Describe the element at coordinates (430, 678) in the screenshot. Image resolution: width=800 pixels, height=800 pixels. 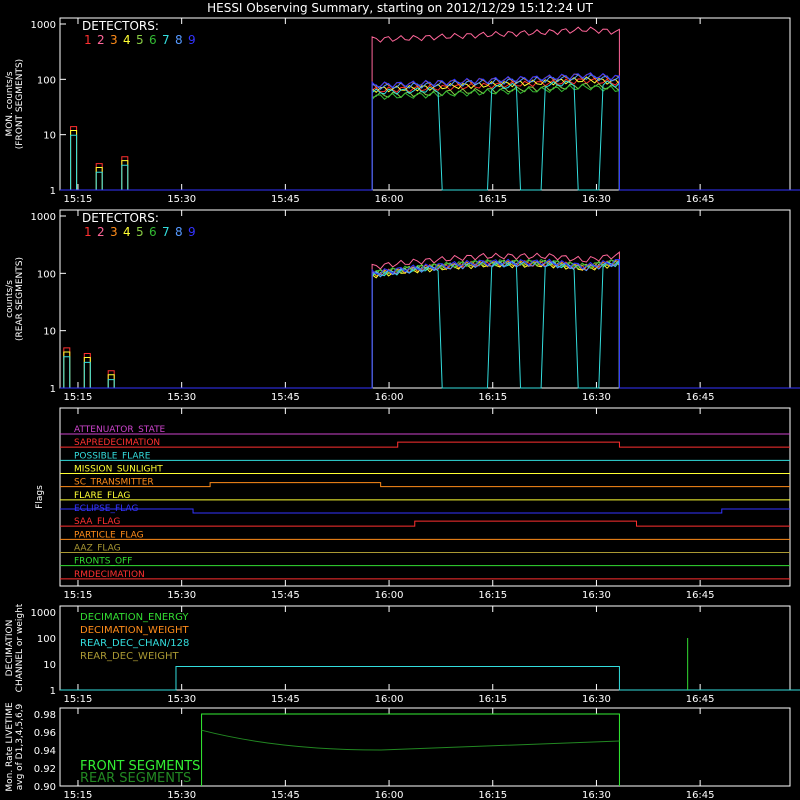
I see `series-rear-dec-chan` at that location.